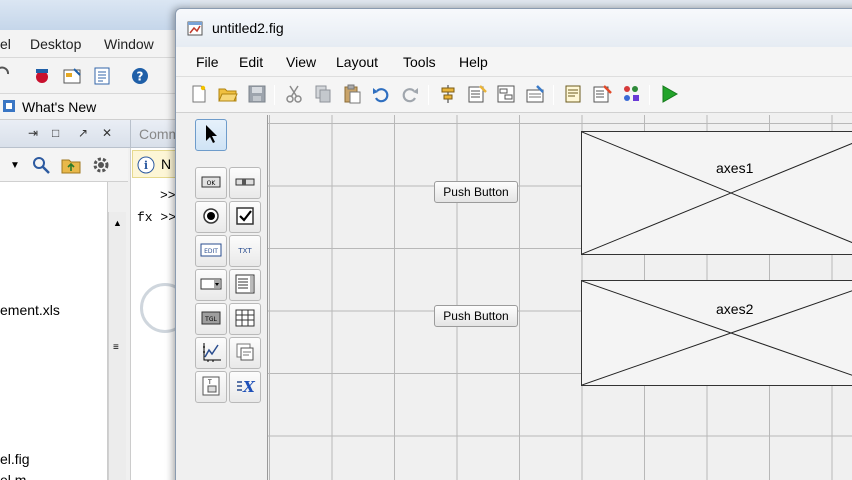 The height and width of the screenshot is (480, 852). Describe the element at coordinates (245, 183) in the screenshot. I see `slider-tool` at that location.